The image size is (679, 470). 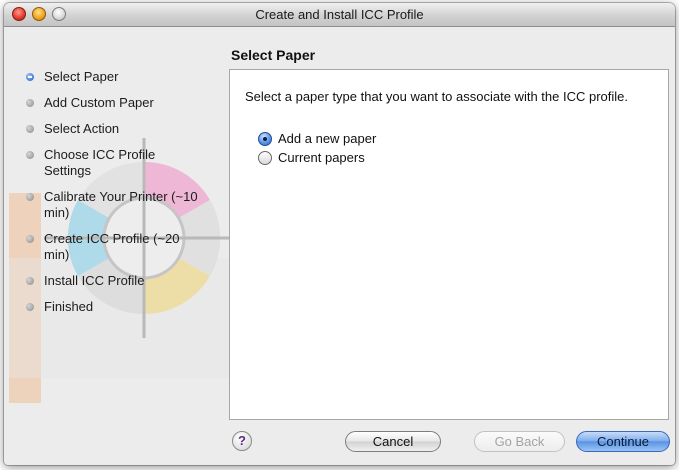 I want to click on option-label: Current papers, so click(x=321, y=157).